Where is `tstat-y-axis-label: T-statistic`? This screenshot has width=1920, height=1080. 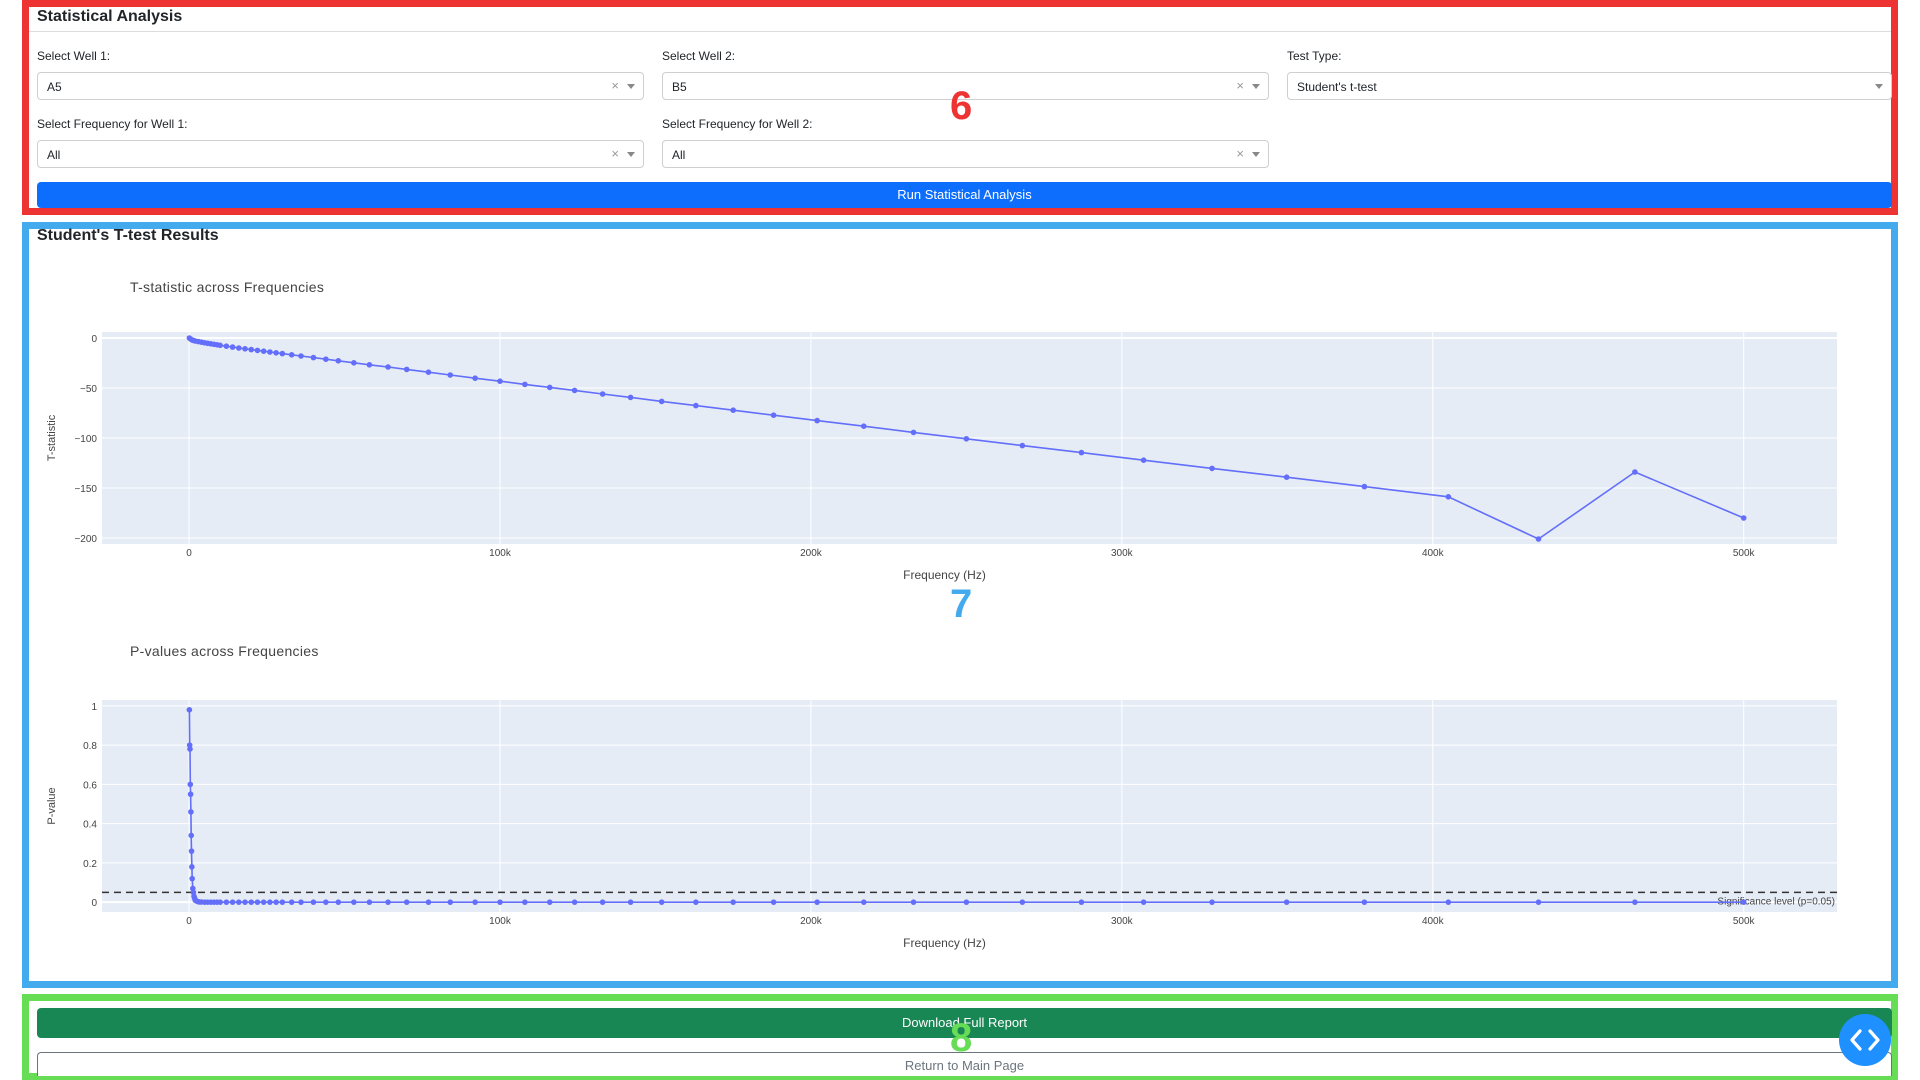
tstat-y-axis-label: T-statistic is located at coordinates (52, 437).